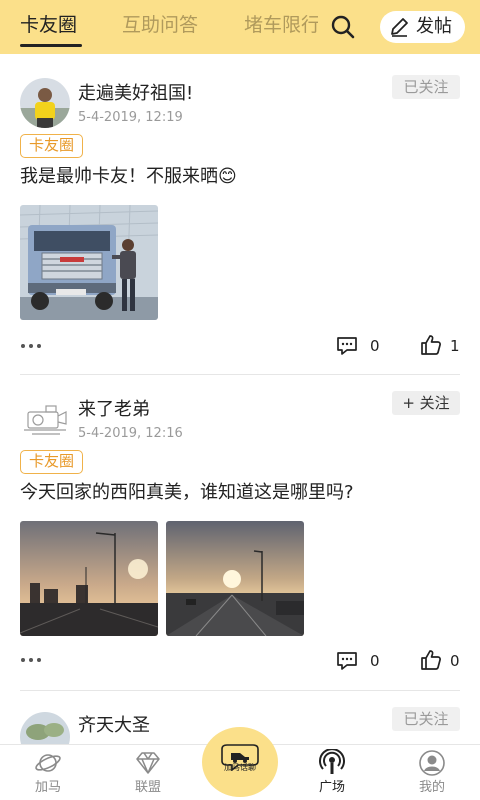  What do you see at coordinates (281, 25) in the screenshot?
I see `tab-duche-xianxing: 堵车限行` at bounding box center [281, 25].